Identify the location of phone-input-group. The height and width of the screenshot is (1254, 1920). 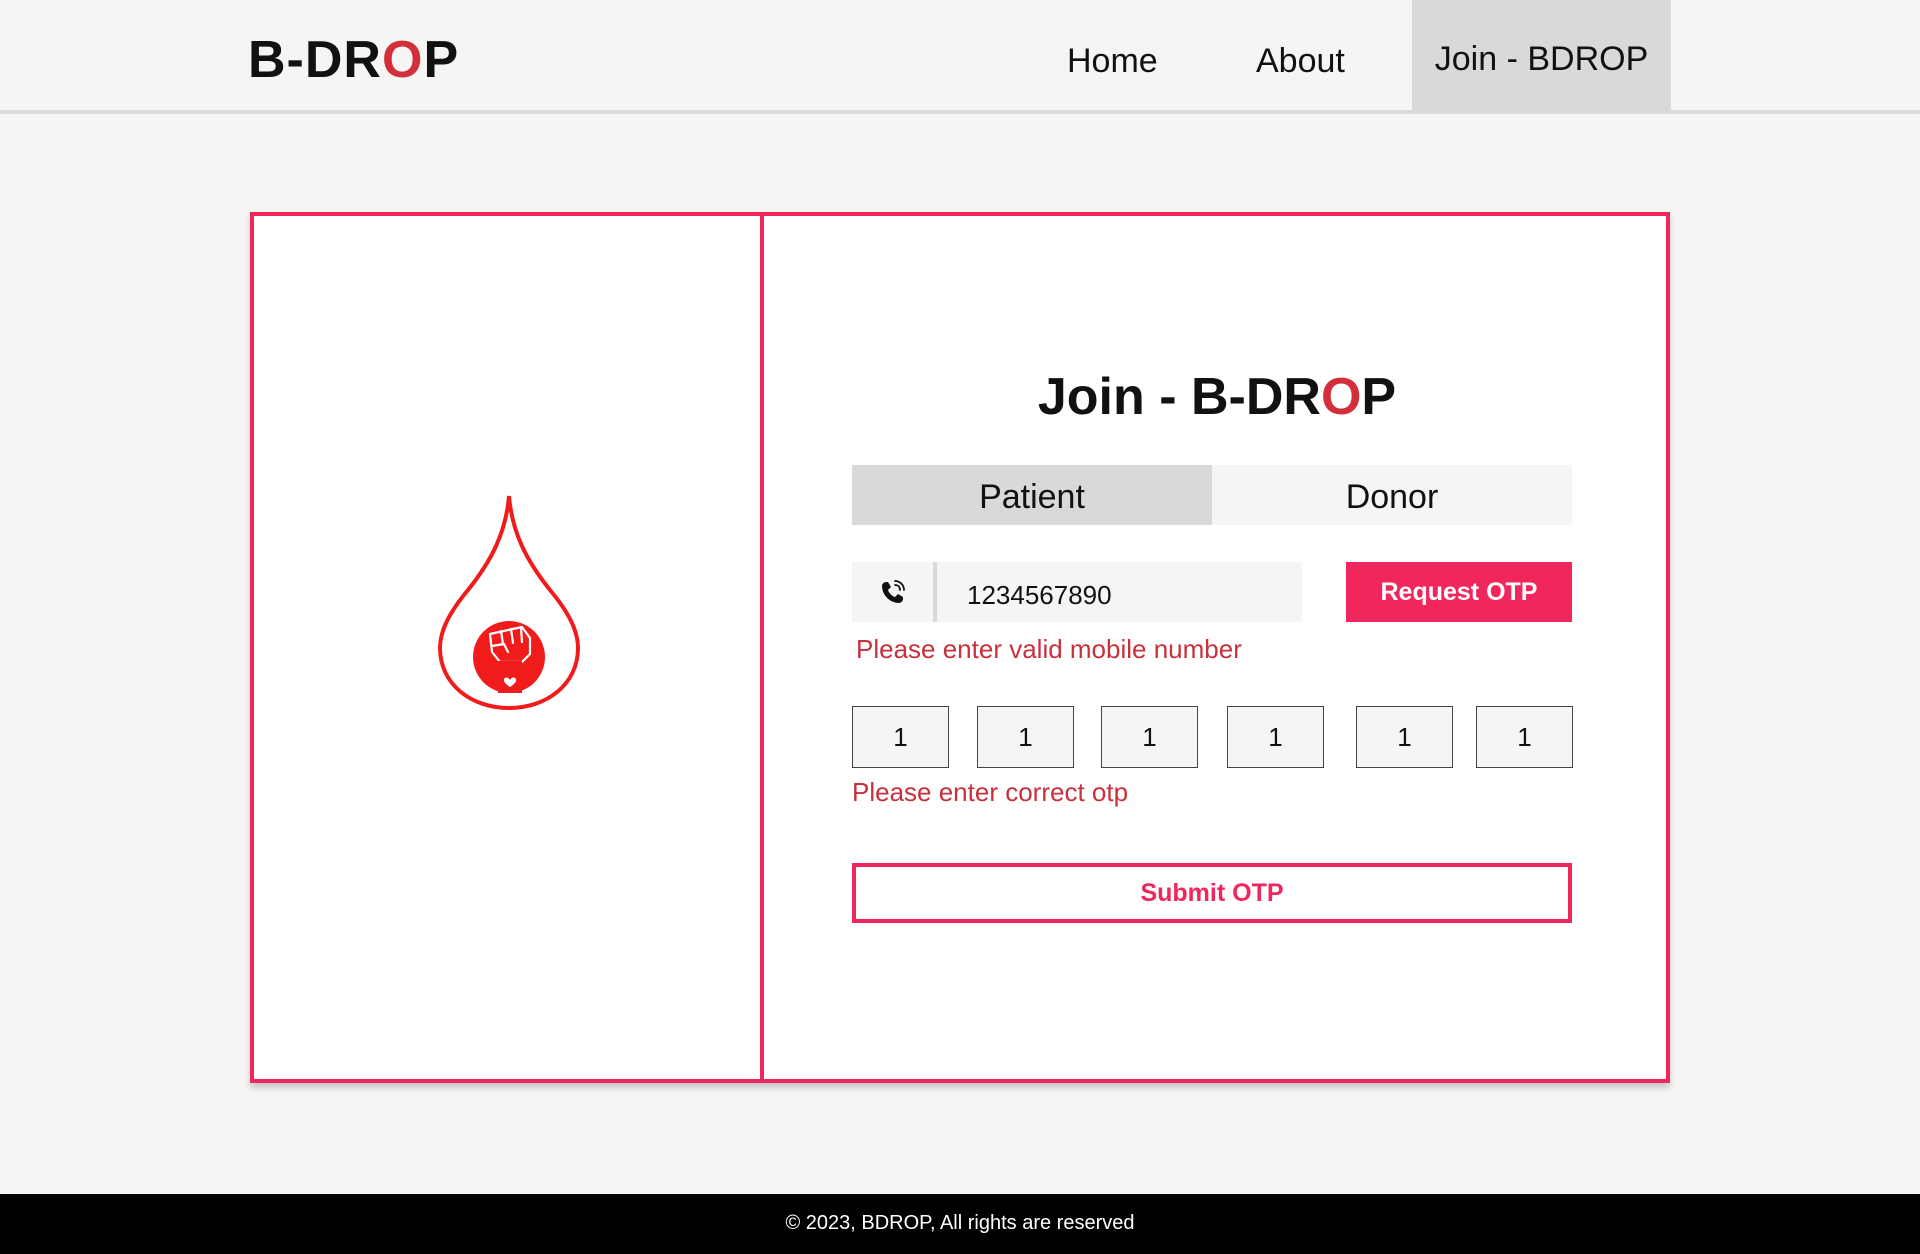
(1077, 592).